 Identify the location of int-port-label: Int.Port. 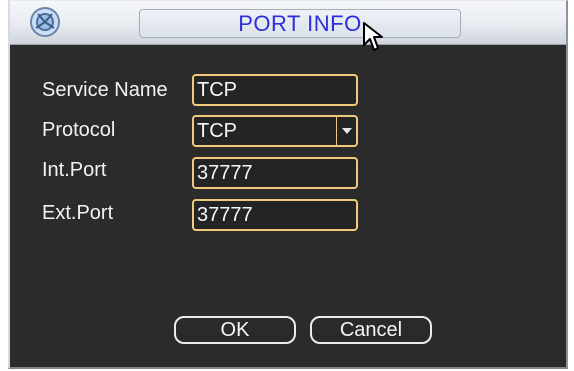
(74, 170).